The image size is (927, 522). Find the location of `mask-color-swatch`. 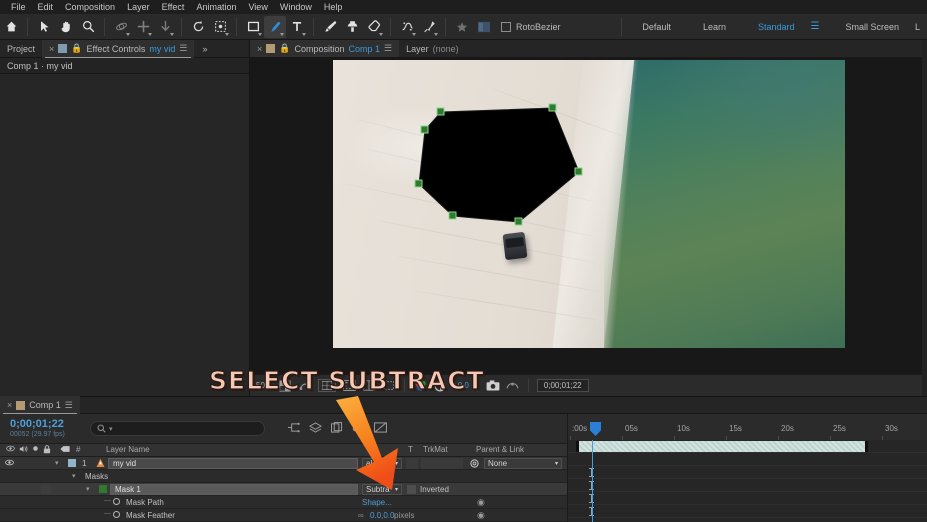

mask-color-swatch is located at coordinates (103, 489).